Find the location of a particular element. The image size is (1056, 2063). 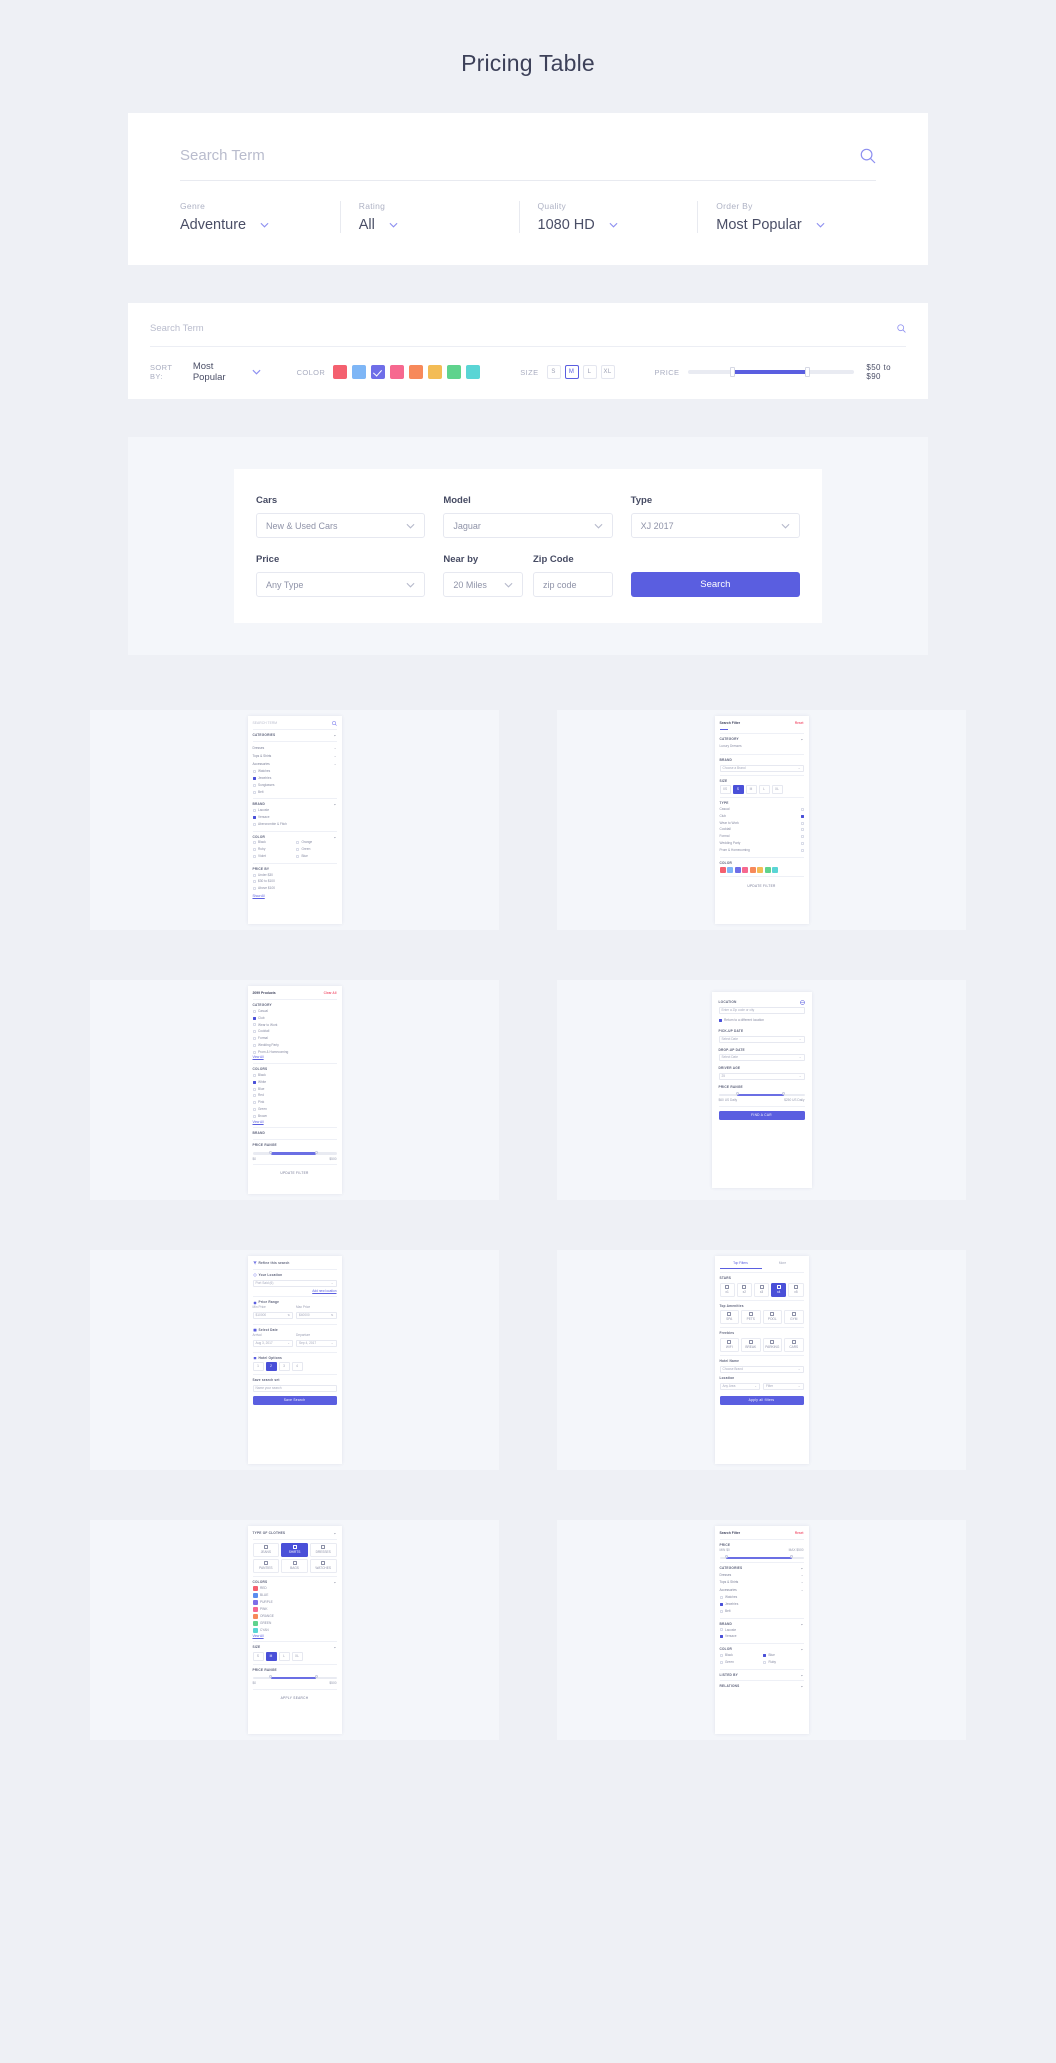

filter-rating: Rating All is located at coordinates (429, 217).